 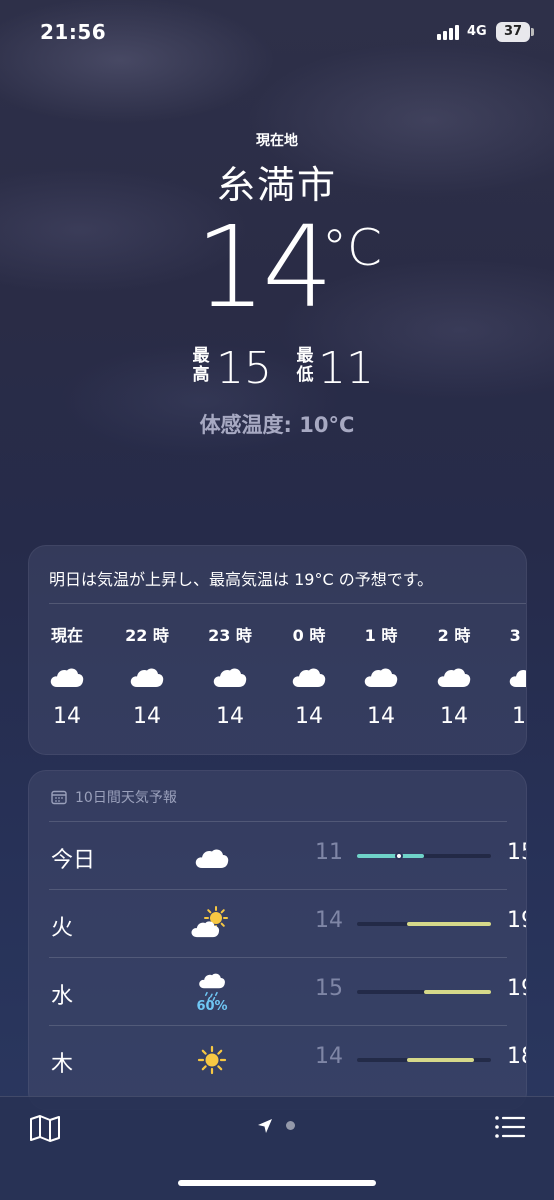 What do you see at coordinates (454, 635) in the screenshot?
I see `hour-label: 2 時` at bounding box center [454, 635].